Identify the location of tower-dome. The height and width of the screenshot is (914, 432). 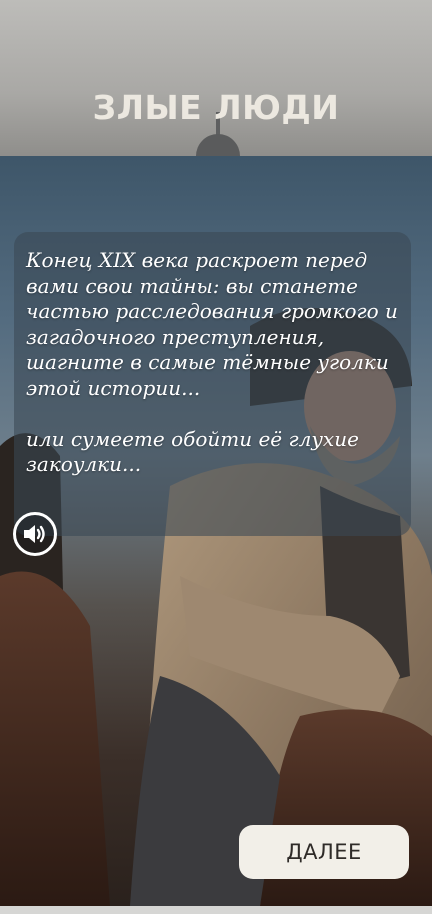
(218, 145).